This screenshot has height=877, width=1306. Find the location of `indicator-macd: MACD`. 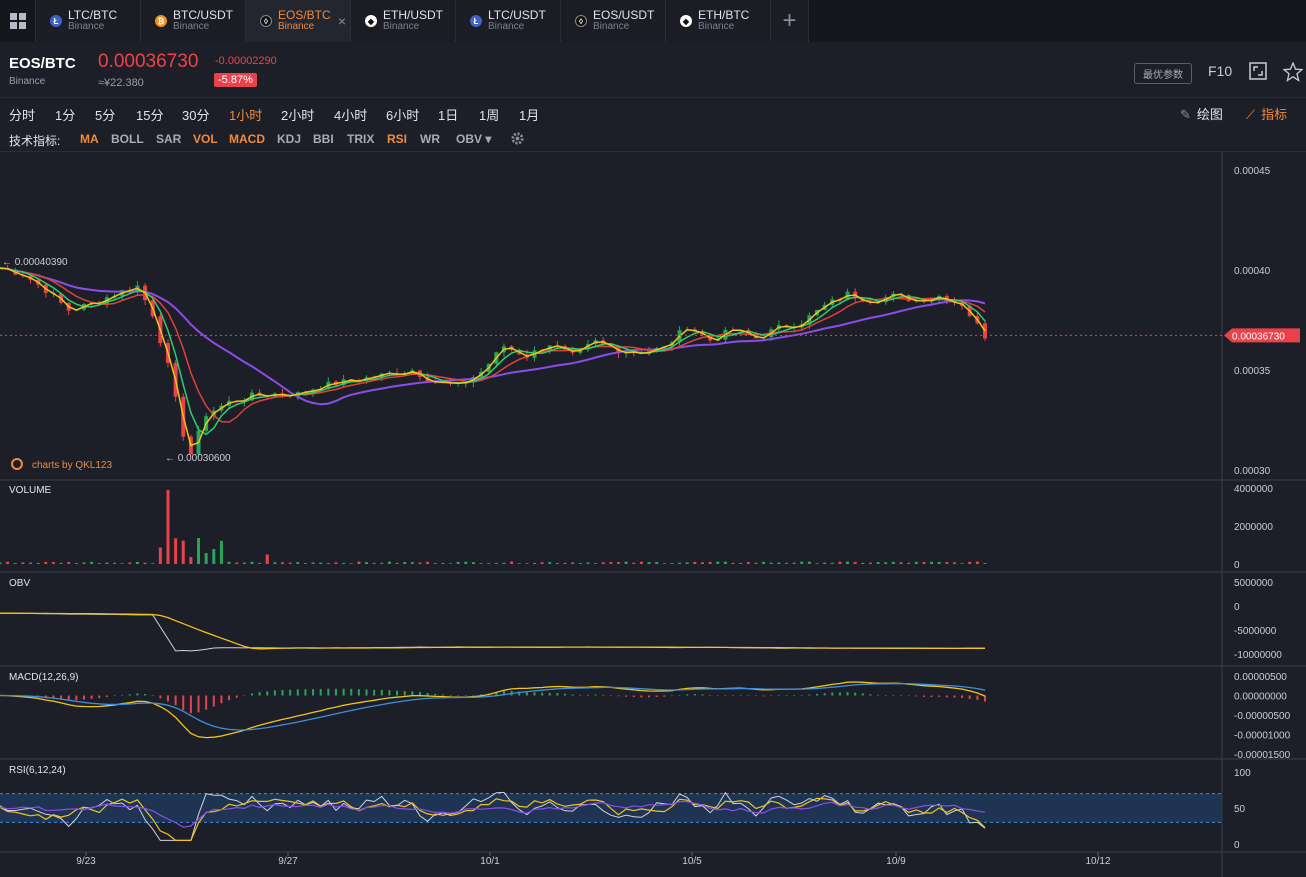

indicator-macd: MACD is located at coordinates (247, 139).